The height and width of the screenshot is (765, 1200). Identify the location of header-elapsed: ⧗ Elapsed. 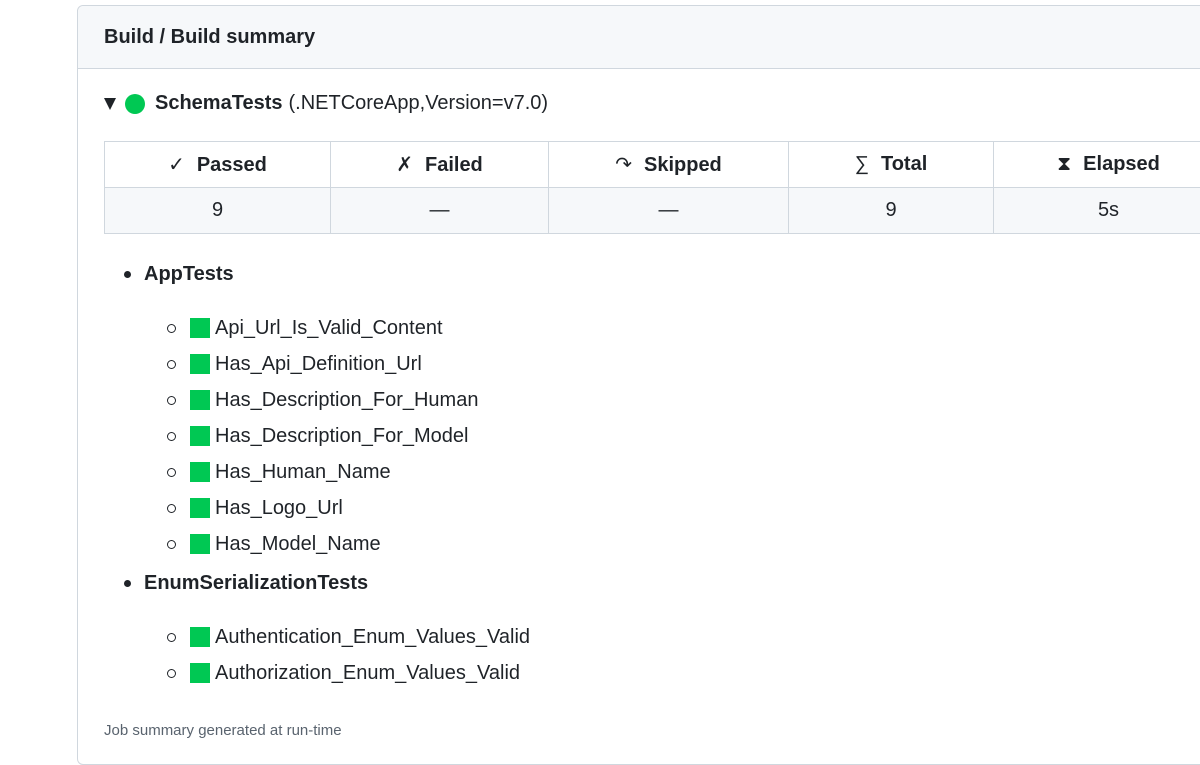
(1097, 165).